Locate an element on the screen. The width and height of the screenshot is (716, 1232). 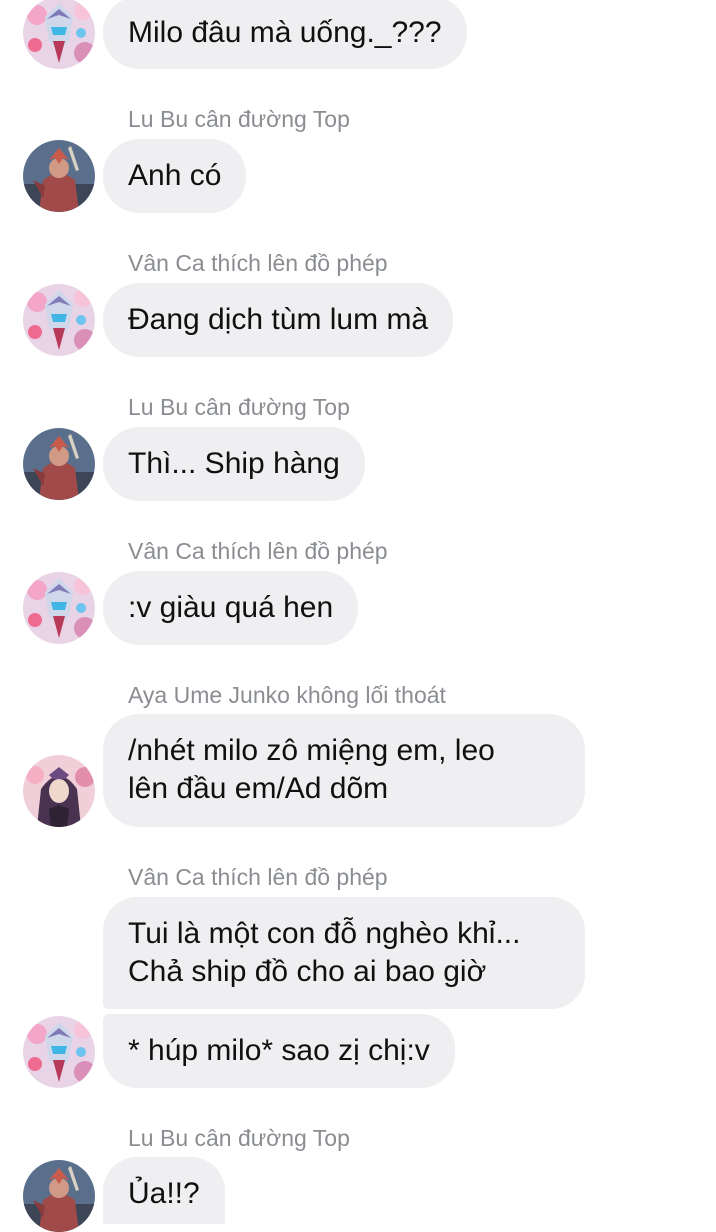
message-bubble: Ủa!!? is located at coordinates (164, 1190).